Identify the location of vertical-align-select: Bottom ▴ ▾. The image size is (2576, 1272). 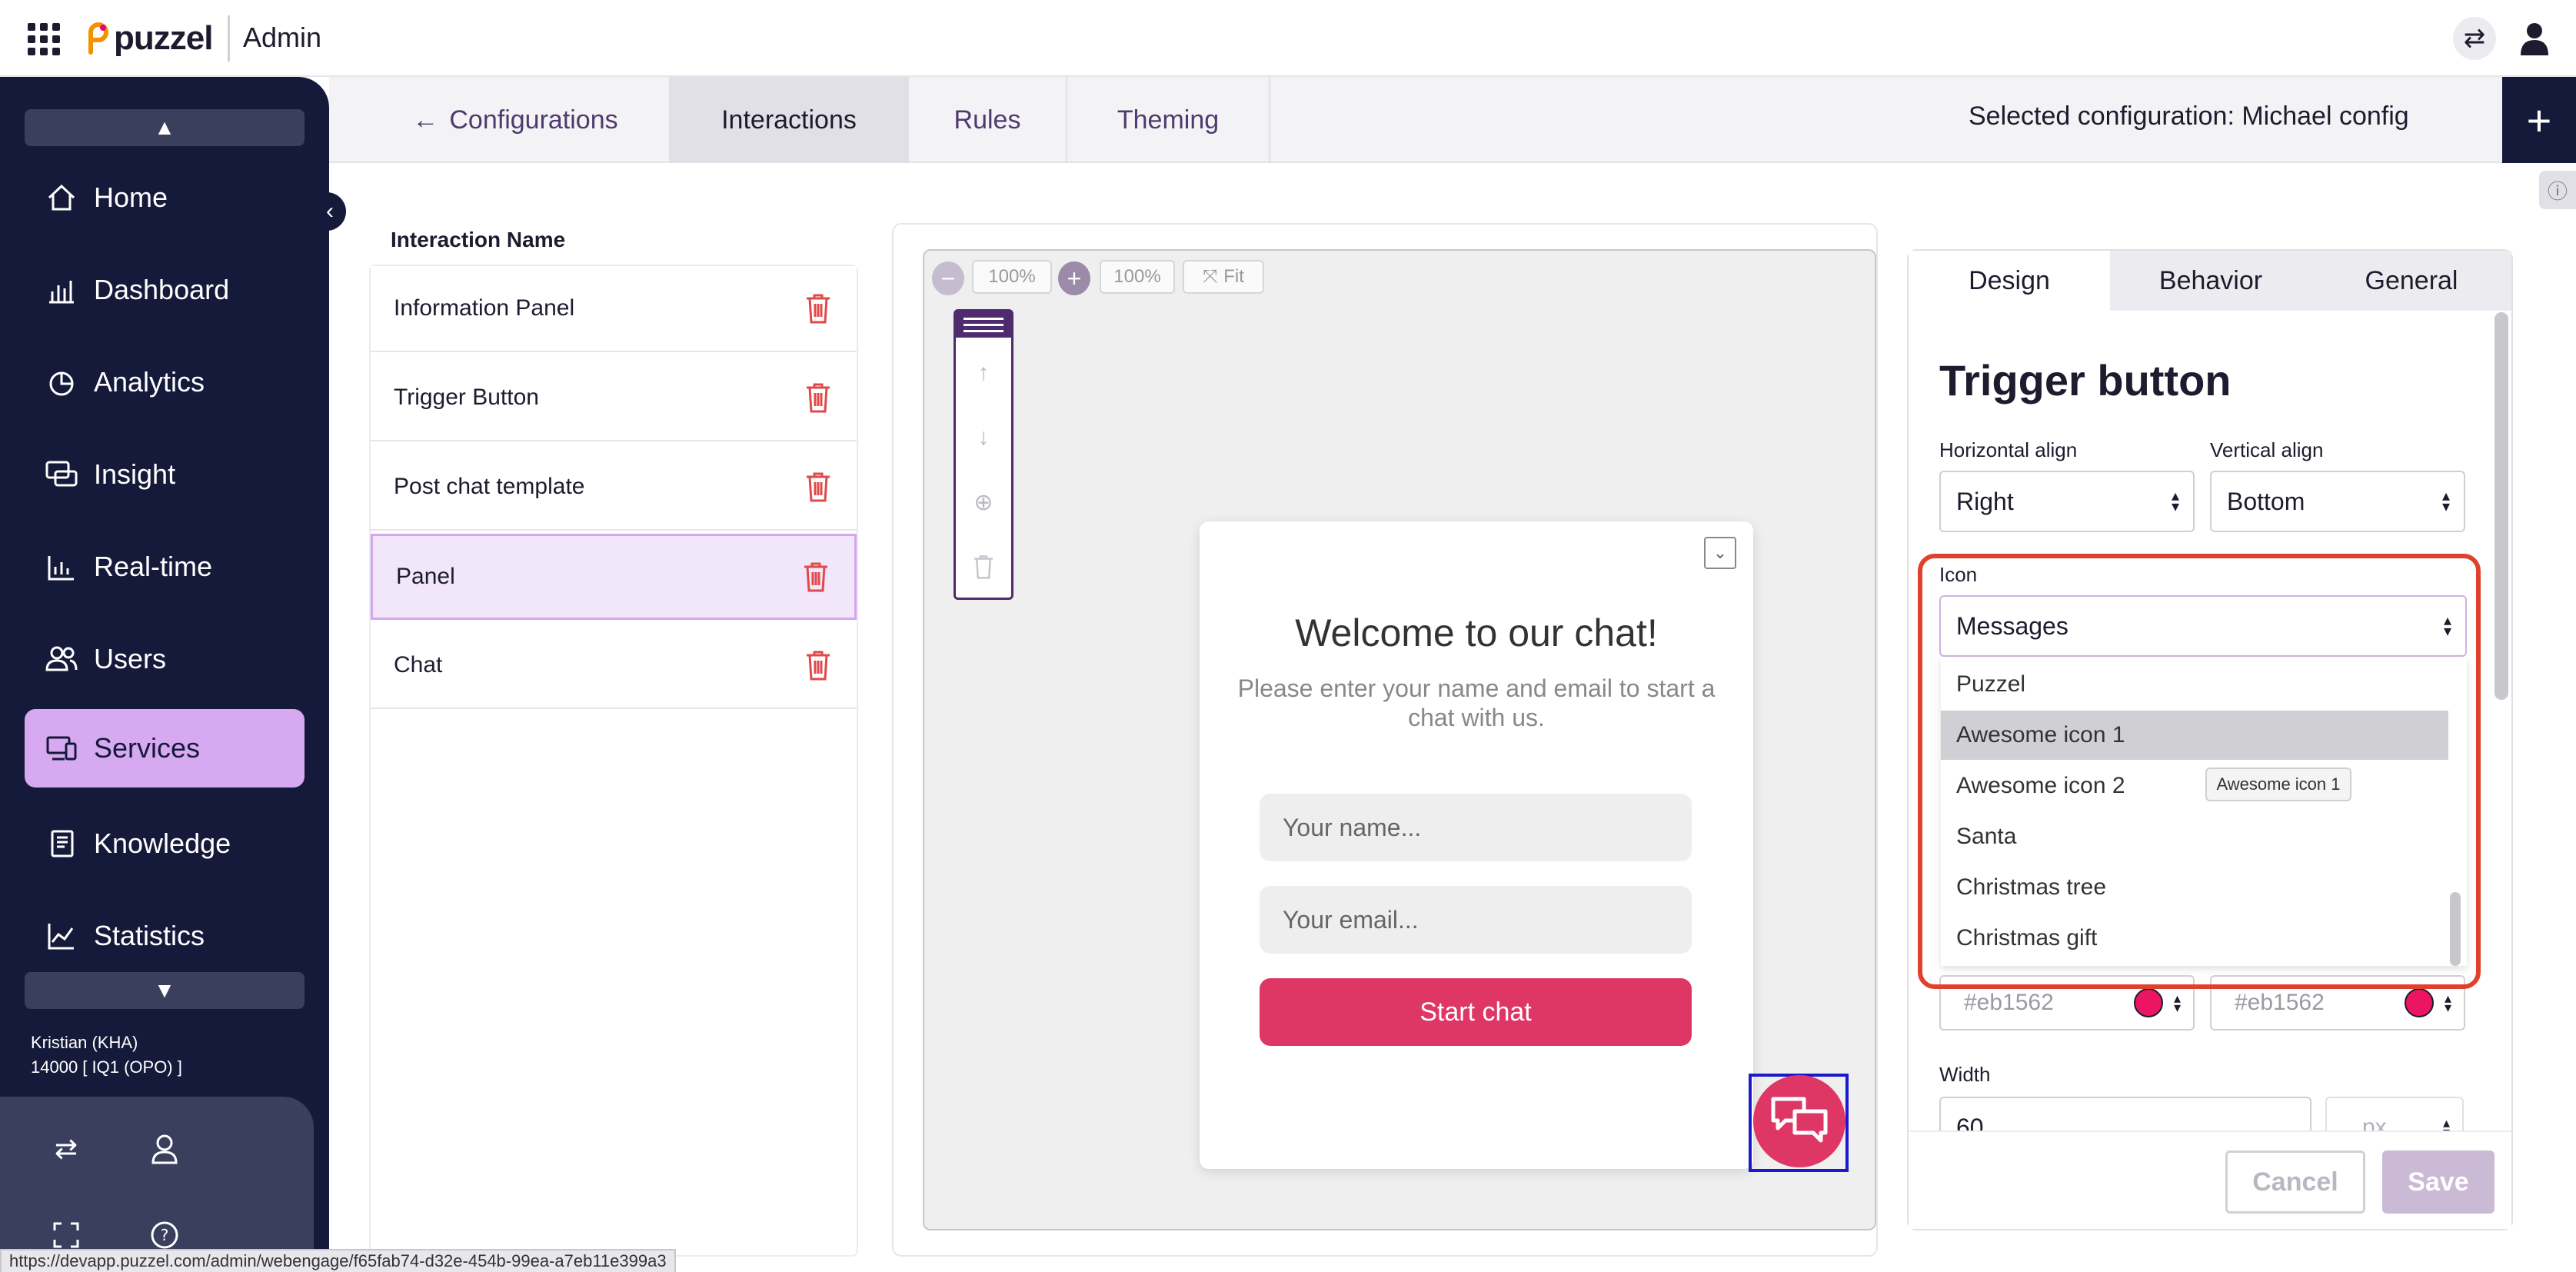
(2337, 501).